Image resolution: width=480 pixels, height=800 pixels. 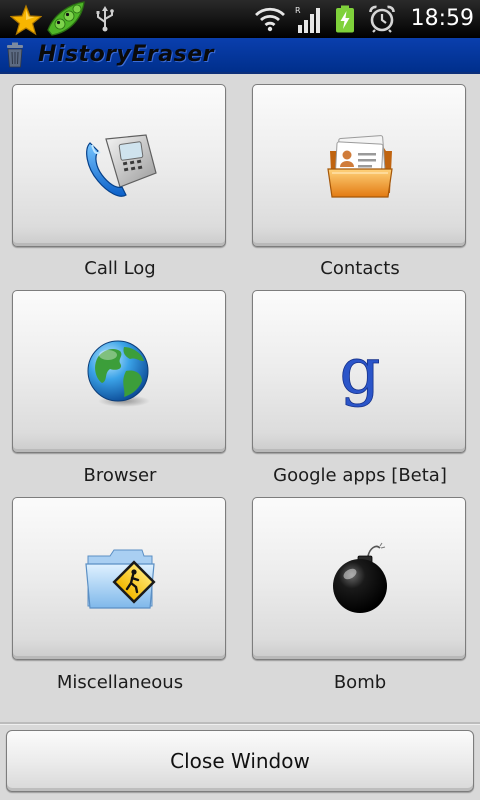 What do you see at coordinates (360, 268) in the screenshot?
I see `contacts-label: Contacts` at bounding box center [360, 268].